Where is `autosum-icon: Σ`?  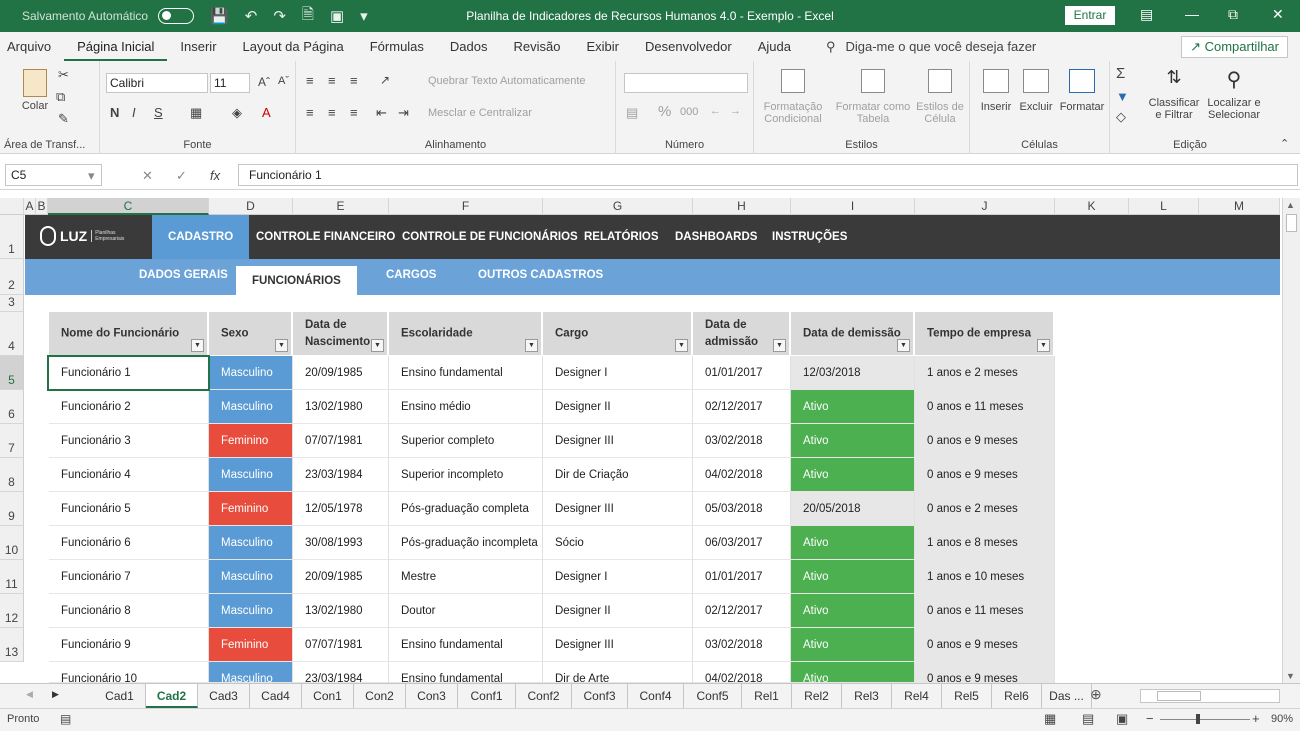 autosum-icon: Σ is located at coordinates (1120, 73).